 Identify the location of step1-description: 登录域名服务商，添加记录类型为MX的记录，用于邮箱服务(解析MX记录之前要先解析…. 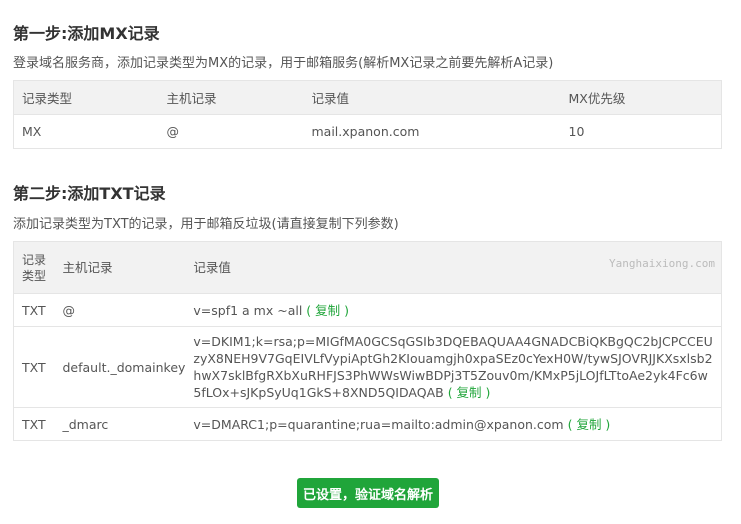
(283, 63).